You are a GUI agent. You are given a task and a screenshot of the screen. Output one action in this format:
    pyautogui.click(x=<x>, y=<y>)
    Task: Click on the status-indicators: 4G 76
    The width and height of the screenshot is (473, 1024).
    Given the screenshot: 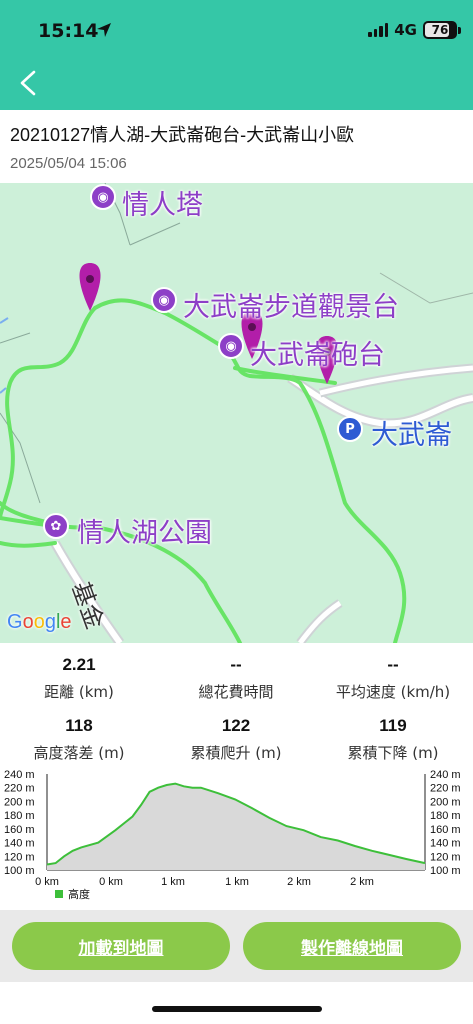 What is the action you would take?
    pyautogui.click(x=414, y=30)
    